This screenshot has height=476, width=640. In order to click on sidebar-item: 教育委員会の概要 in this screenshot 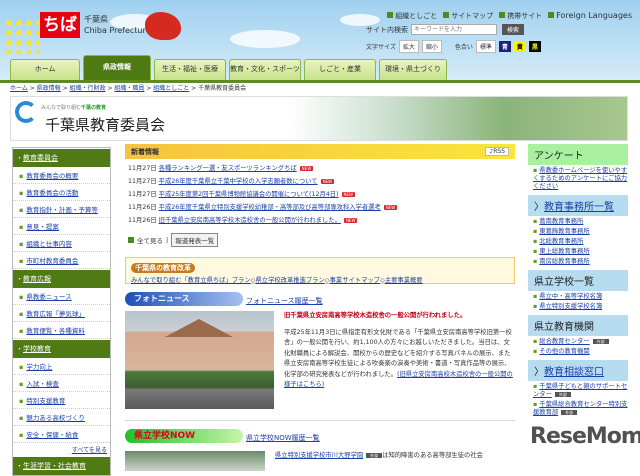, I will do `click(61, 175)`.